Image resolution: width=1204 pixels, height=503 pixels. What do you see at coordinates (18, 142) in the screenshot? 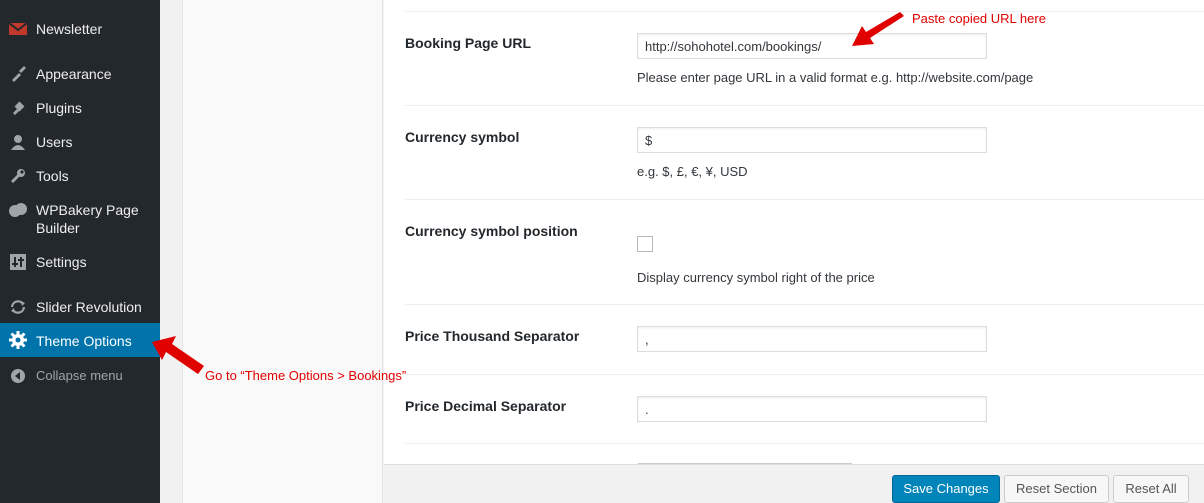
I see `user-icon` at bounding box center [18, 142].